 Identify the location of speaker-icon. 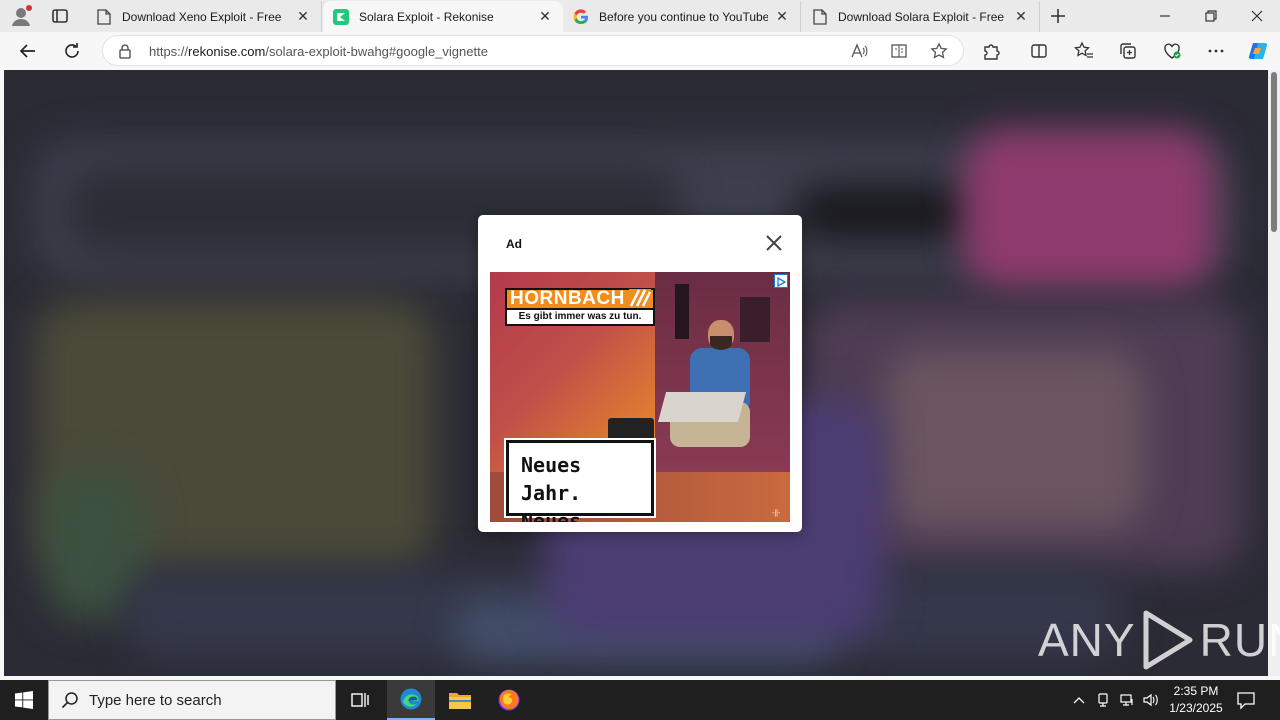
(1150, 700).